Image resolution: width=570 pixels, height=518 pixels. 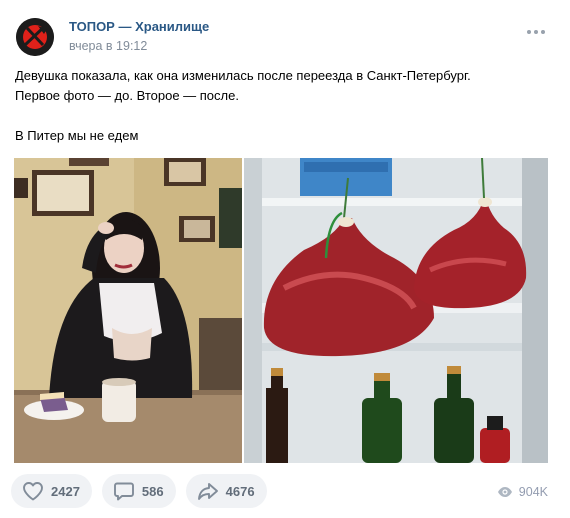 I want to click on post-time: вчера в 19:12, so click(x=108, y=46).